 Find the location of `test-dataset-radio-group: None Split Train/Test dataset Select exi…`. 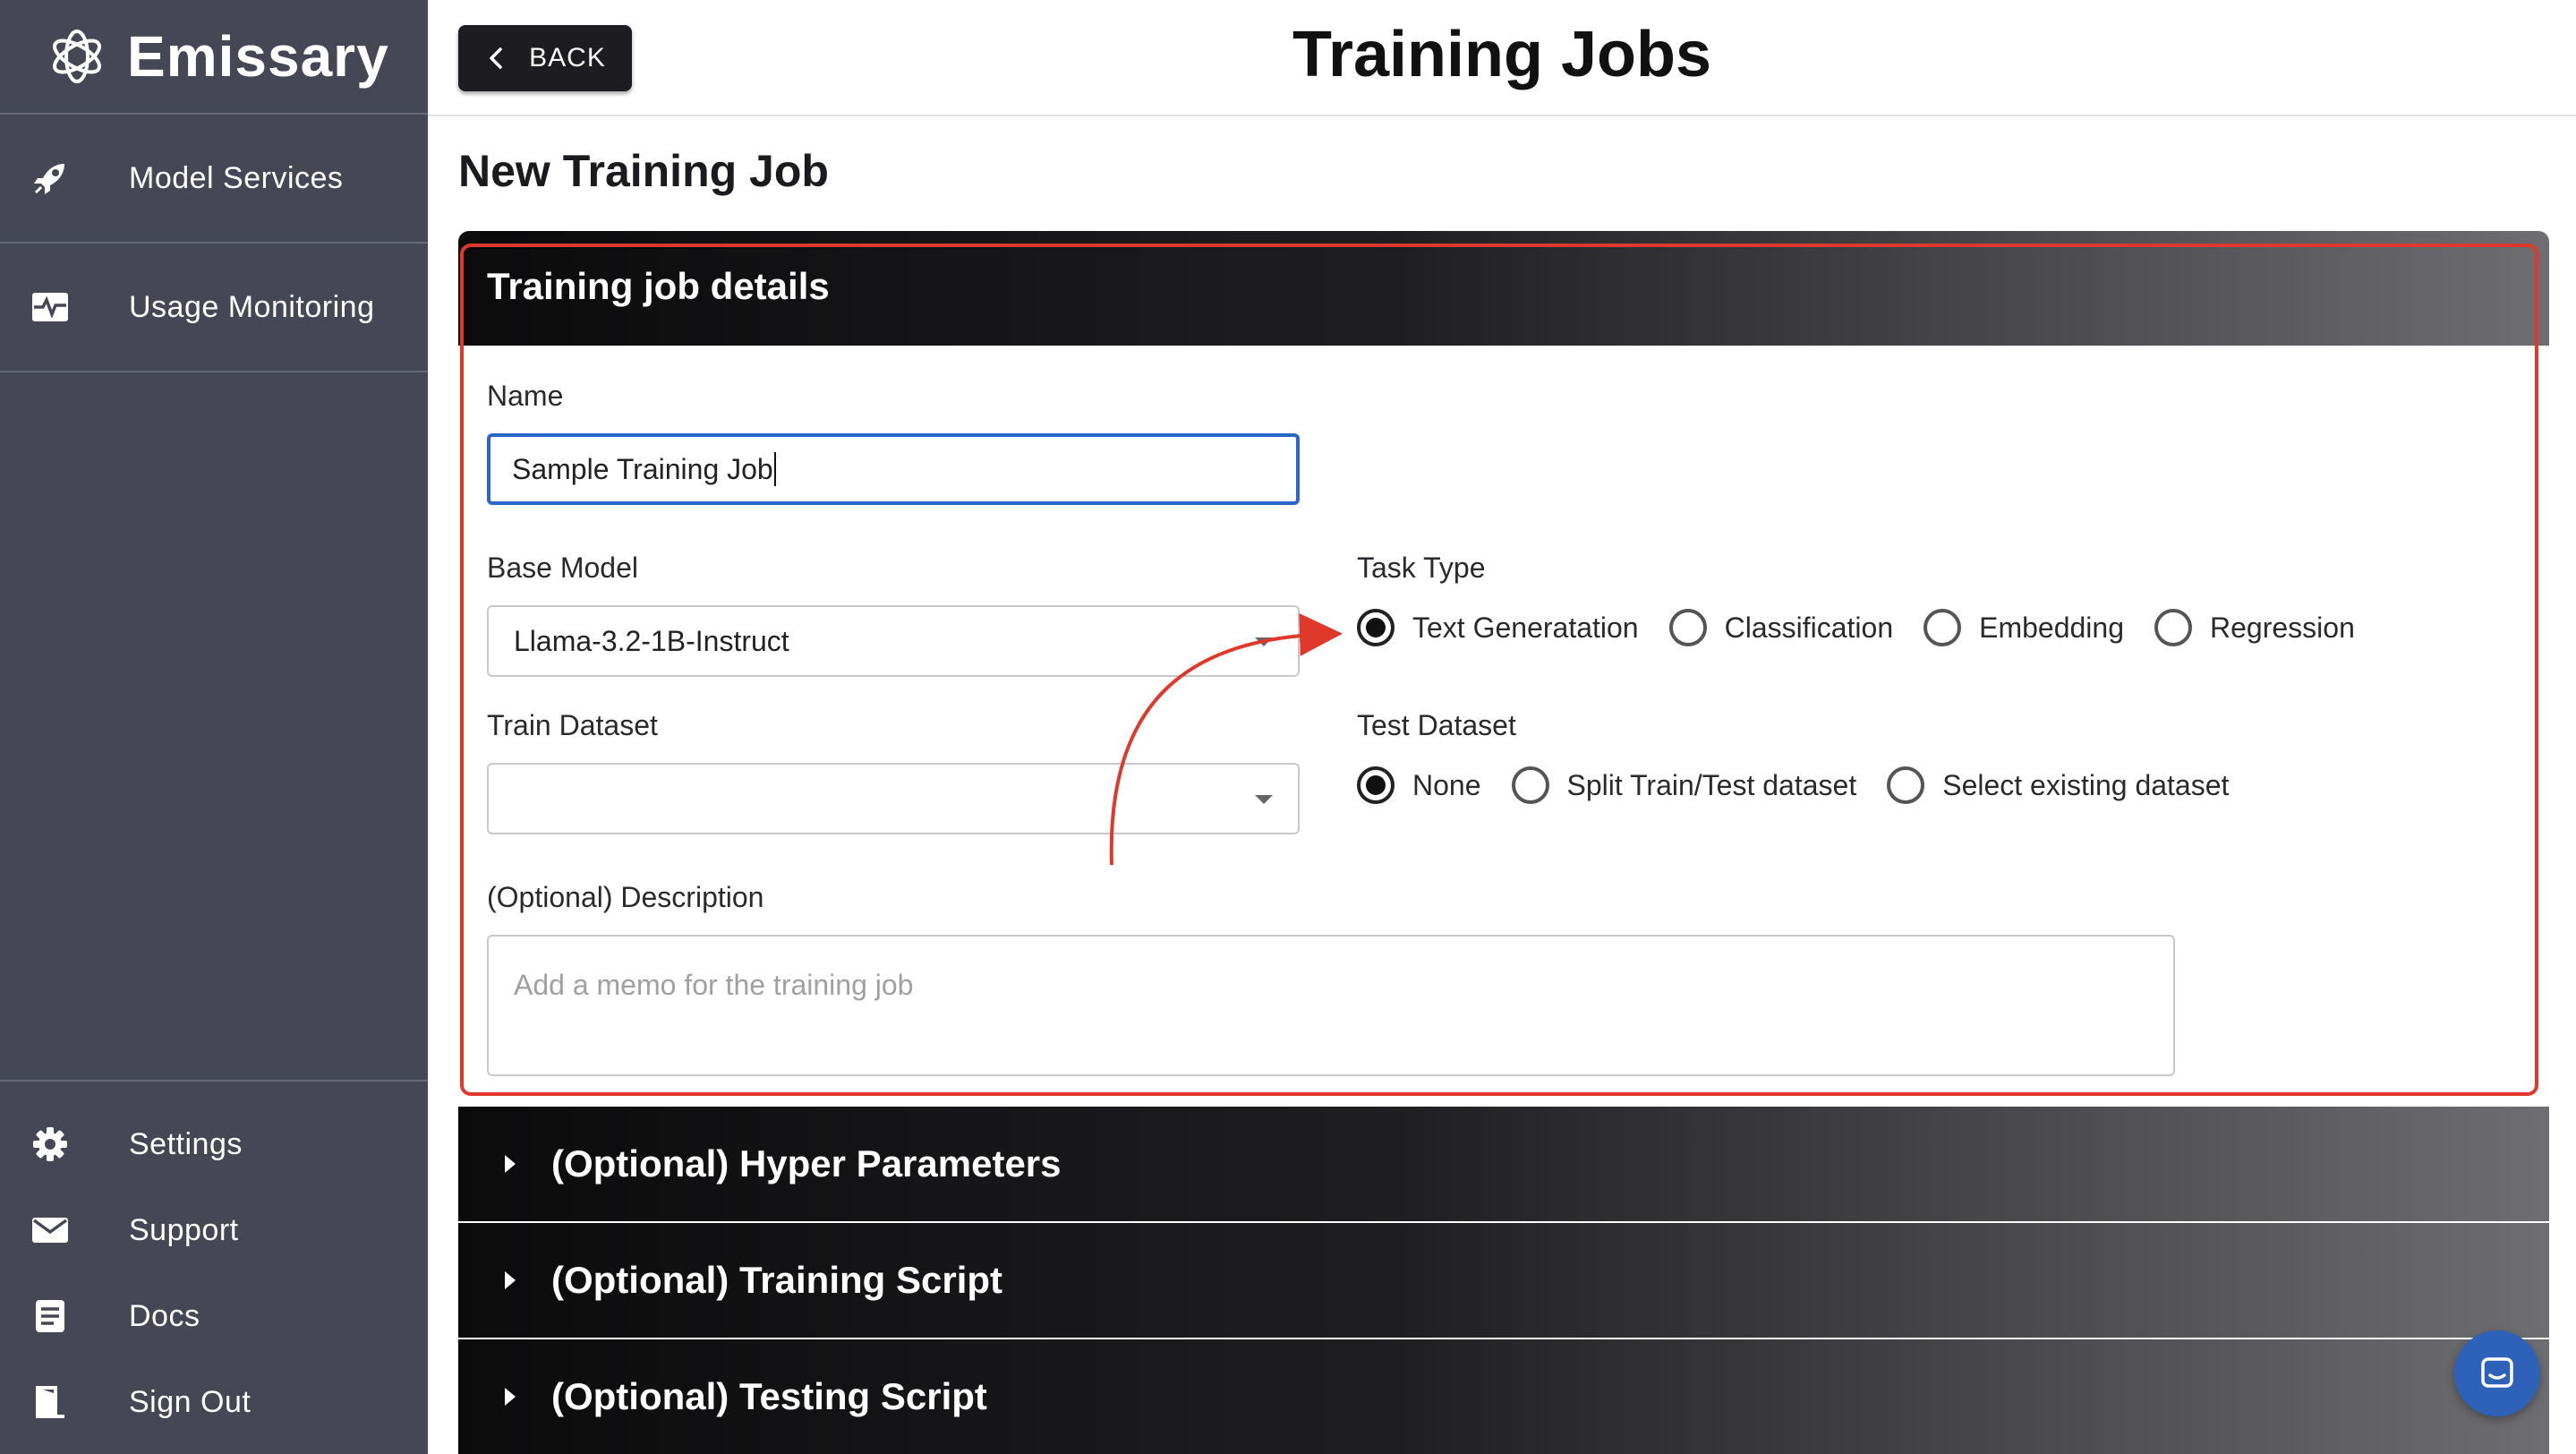

test-dataset-radio-group: None Split Train/Test dataset Select exi… is located at coordinates (1808, 785).